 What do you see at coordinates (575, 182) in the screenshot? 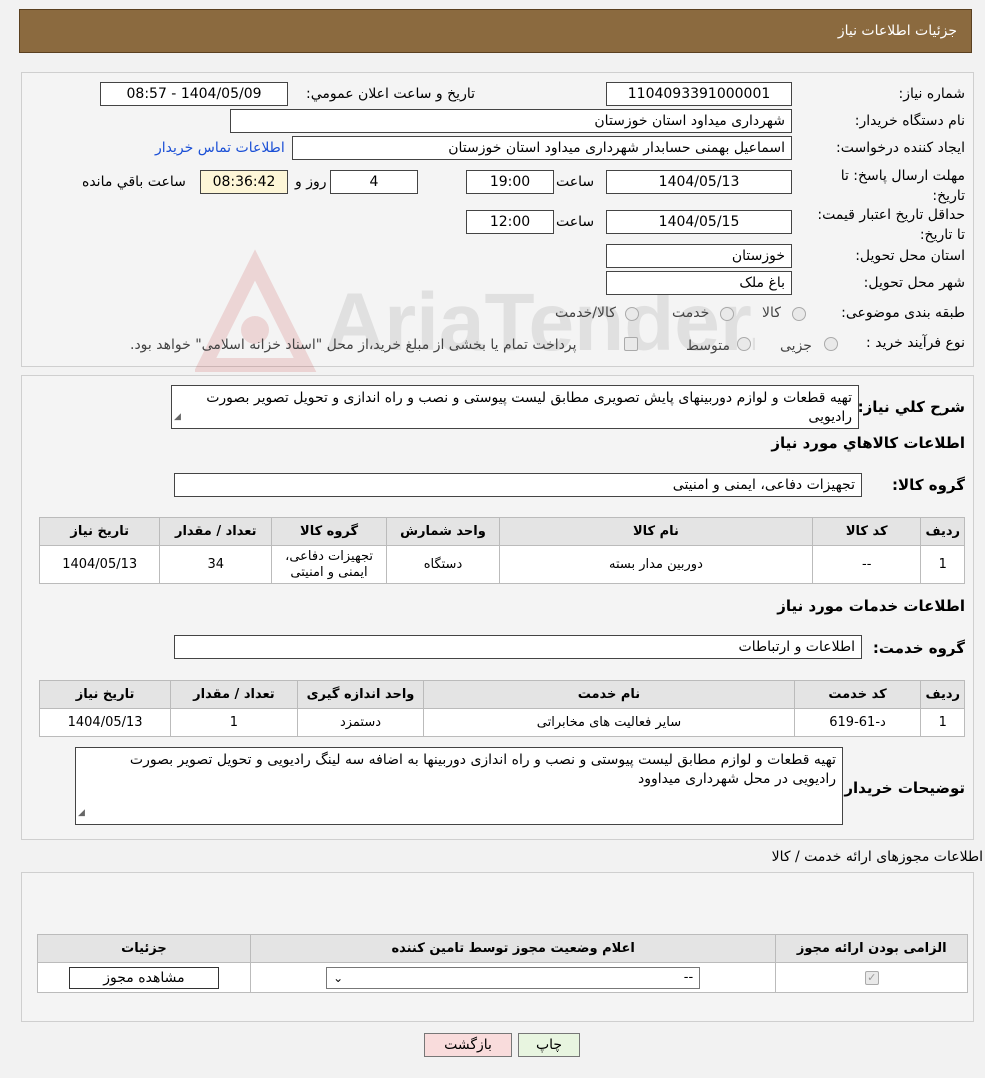
I see `deadline-time-label: ساعت` at bounding box center [575, 182].